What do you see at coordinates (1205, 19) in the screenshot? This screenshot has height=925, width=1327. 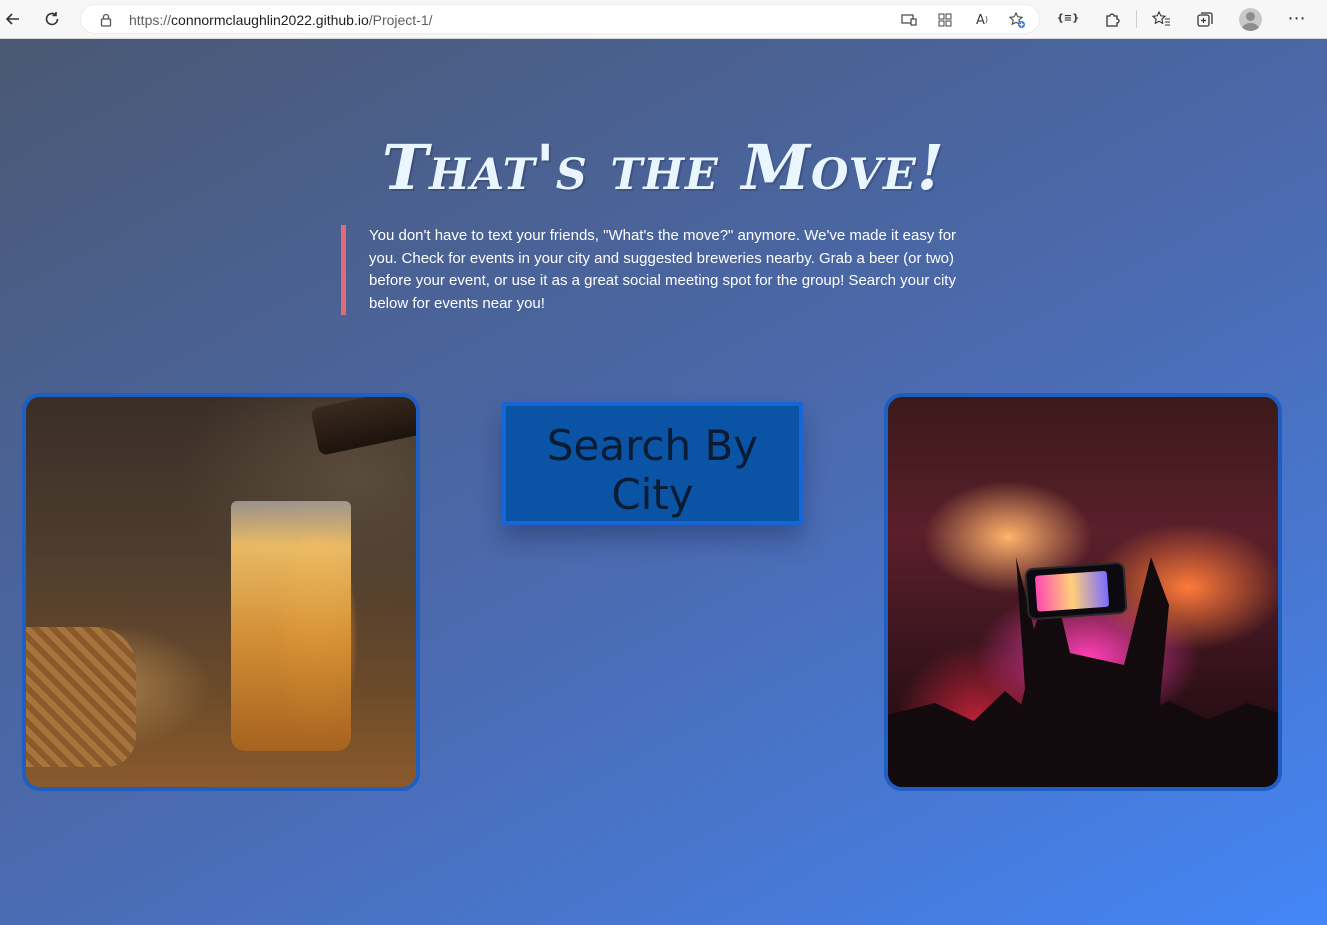 I see `collections-icon` at bounding box center [1205, 19].